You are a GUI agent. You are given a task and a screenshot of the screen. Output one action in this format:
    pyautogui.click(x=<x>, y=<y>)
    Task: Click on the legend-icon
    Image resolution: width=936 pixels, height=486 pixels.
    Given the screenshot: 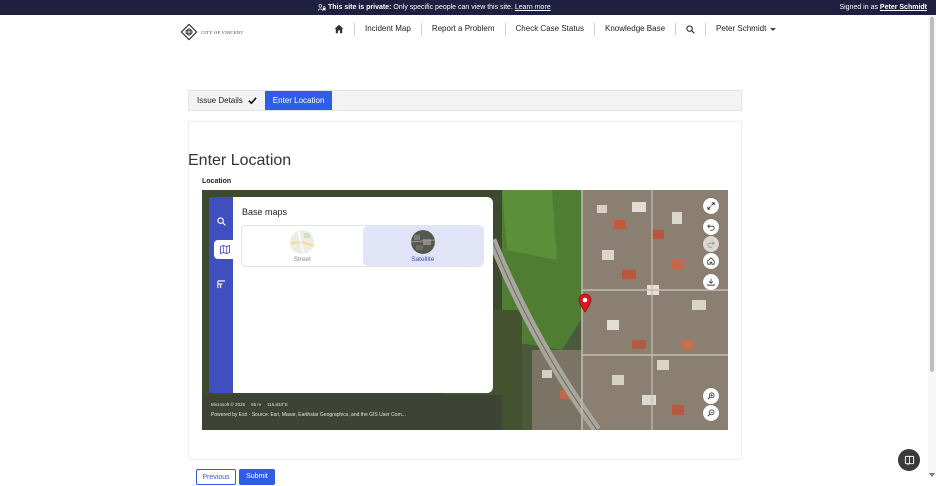 What is the action you would take?
    pyautogui.click(x=221, y=284)
    